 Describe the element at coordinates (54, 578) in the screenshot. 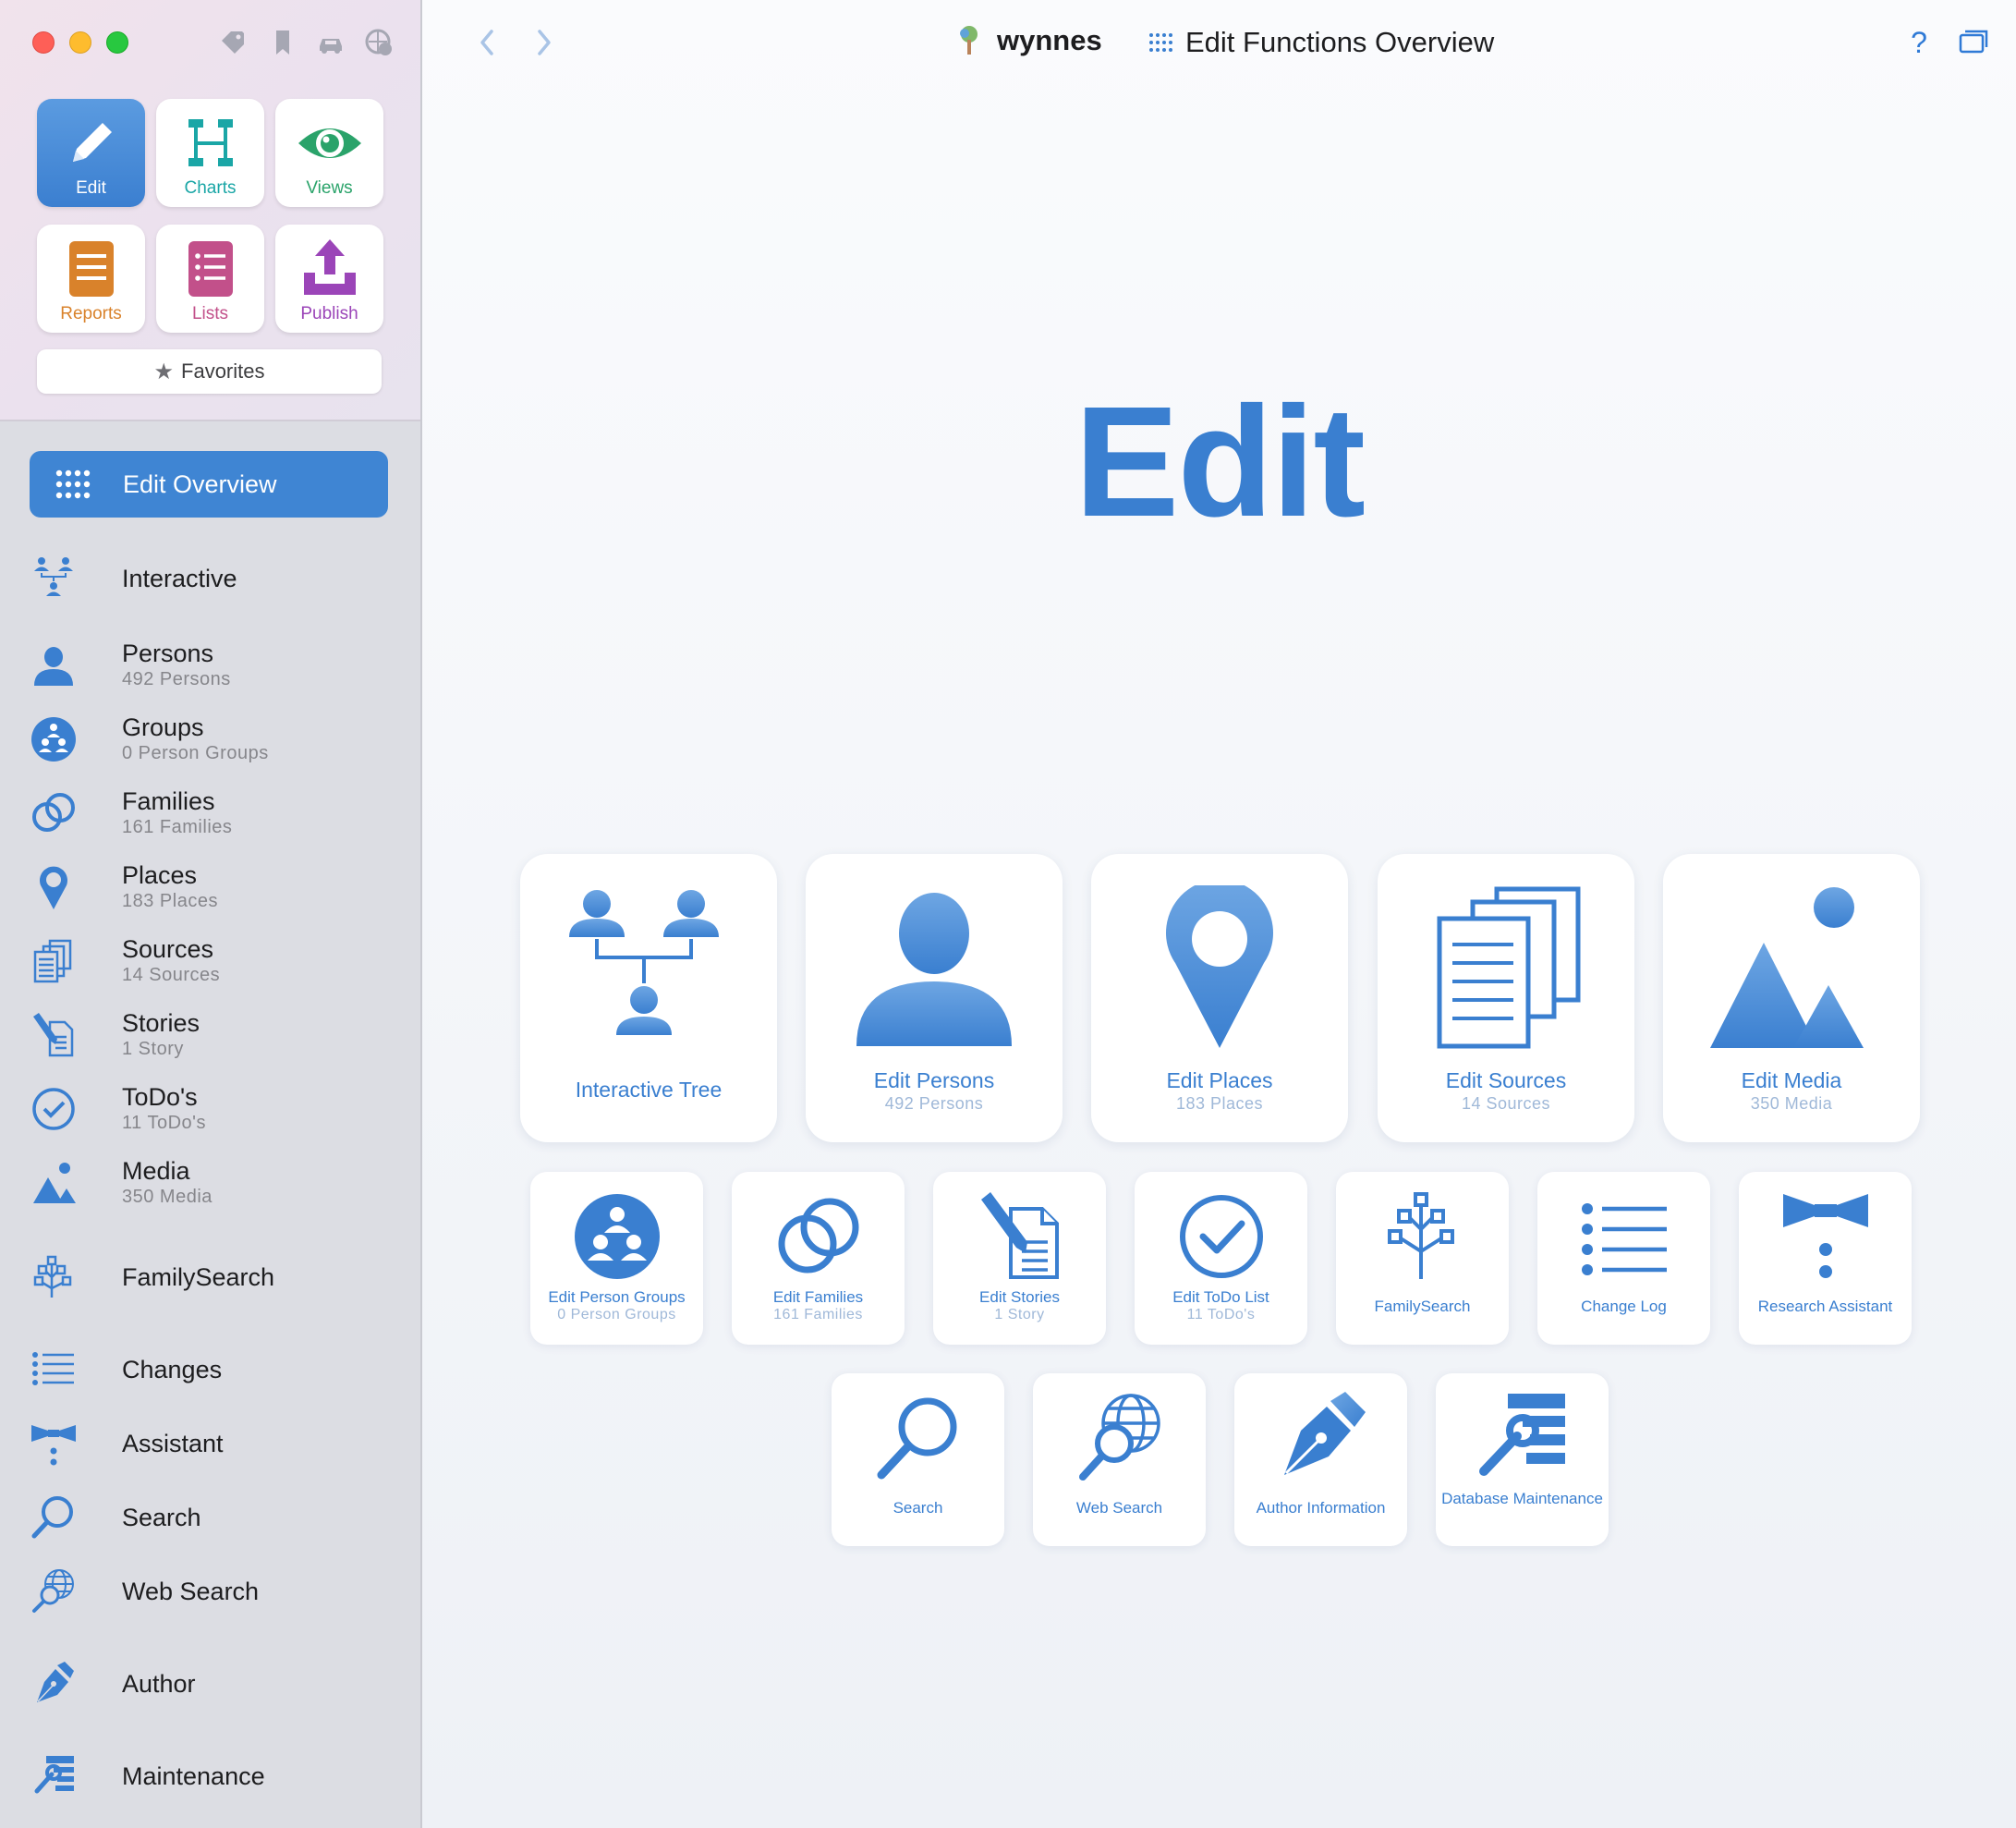

I see `interactive-tree-icon` at that location.